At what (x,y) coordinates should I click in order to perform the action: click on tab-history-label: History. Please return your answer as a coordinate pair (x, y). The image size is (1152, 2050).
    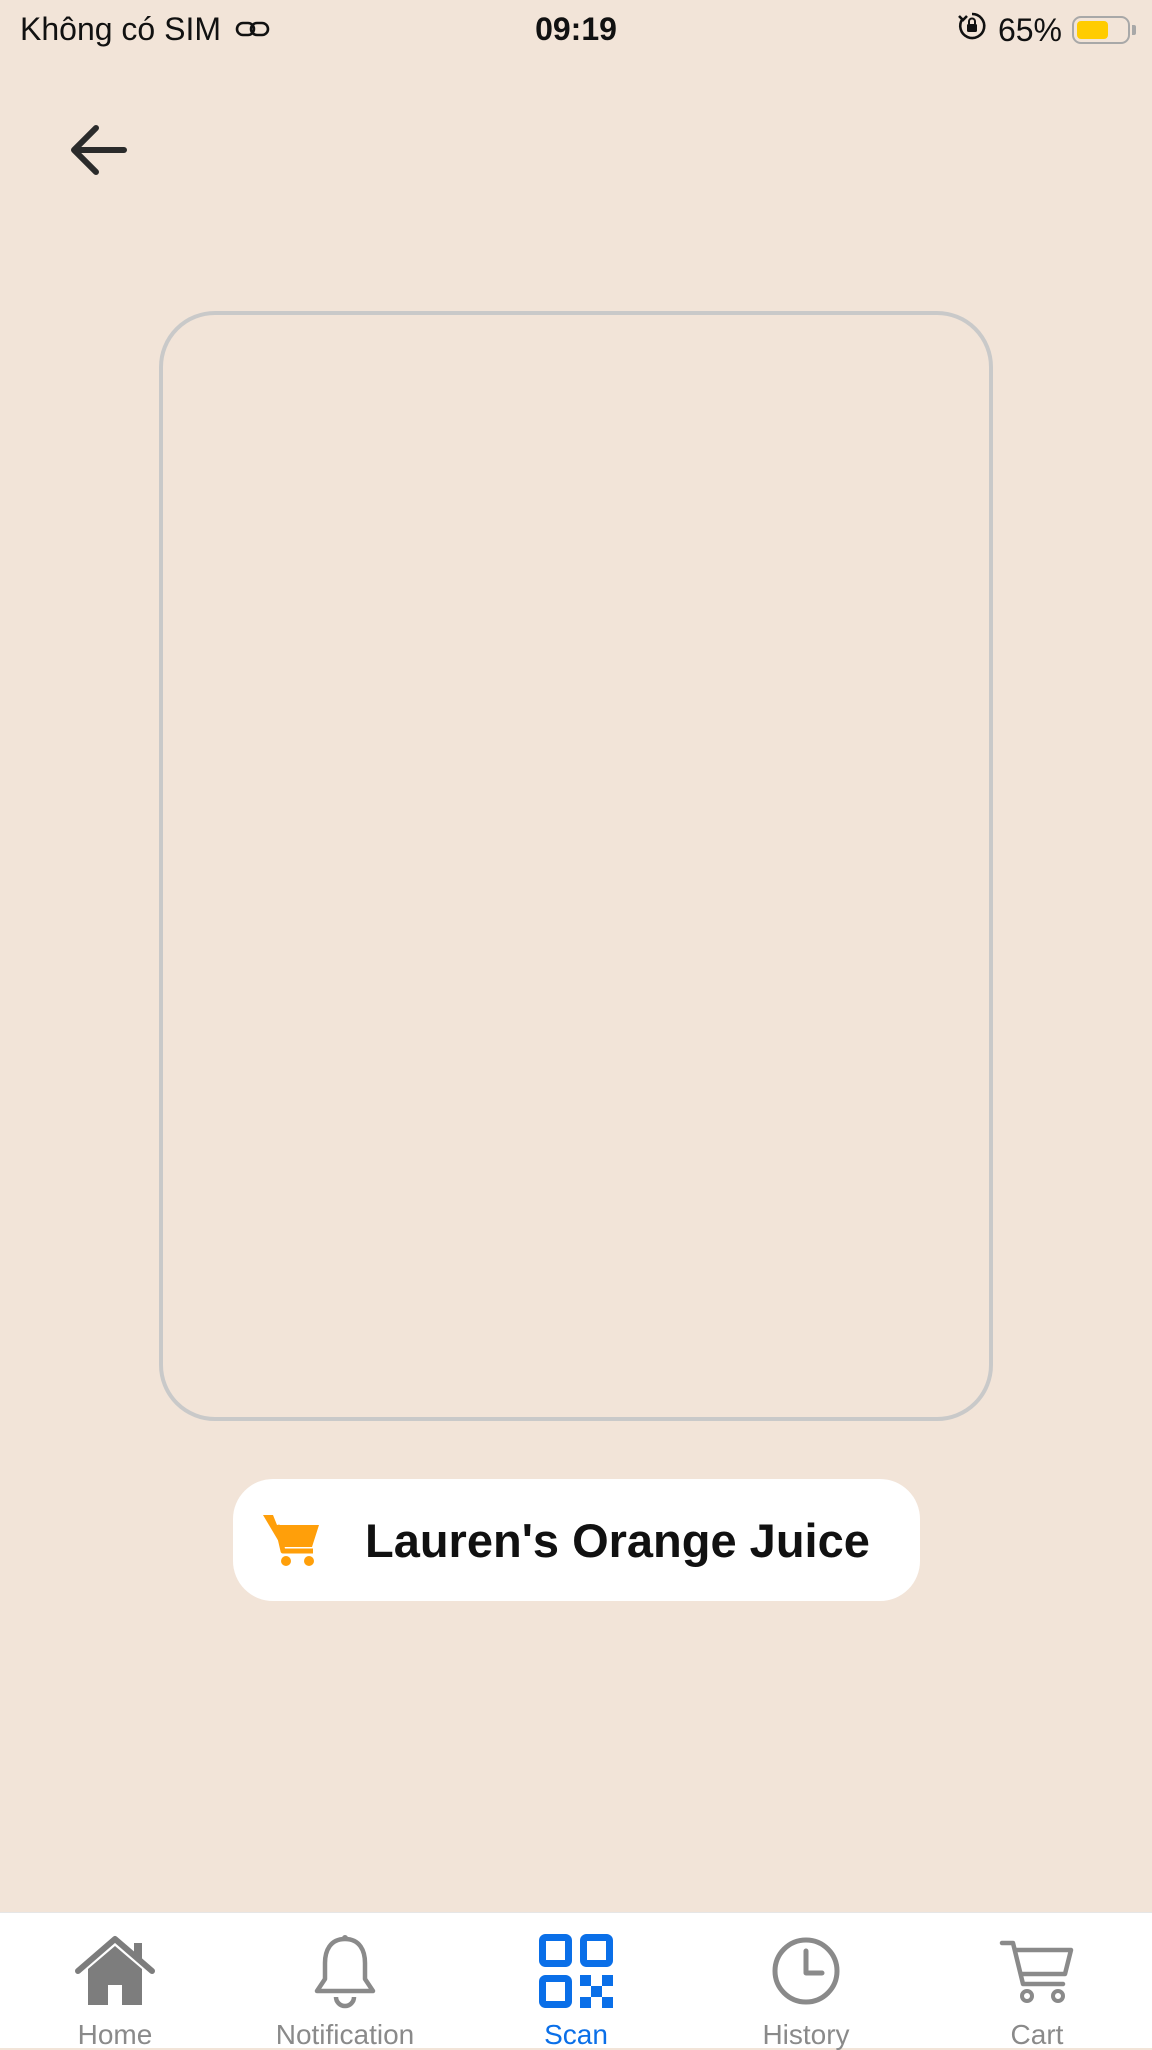
    Looking at the image, I should click on (806, 2034).